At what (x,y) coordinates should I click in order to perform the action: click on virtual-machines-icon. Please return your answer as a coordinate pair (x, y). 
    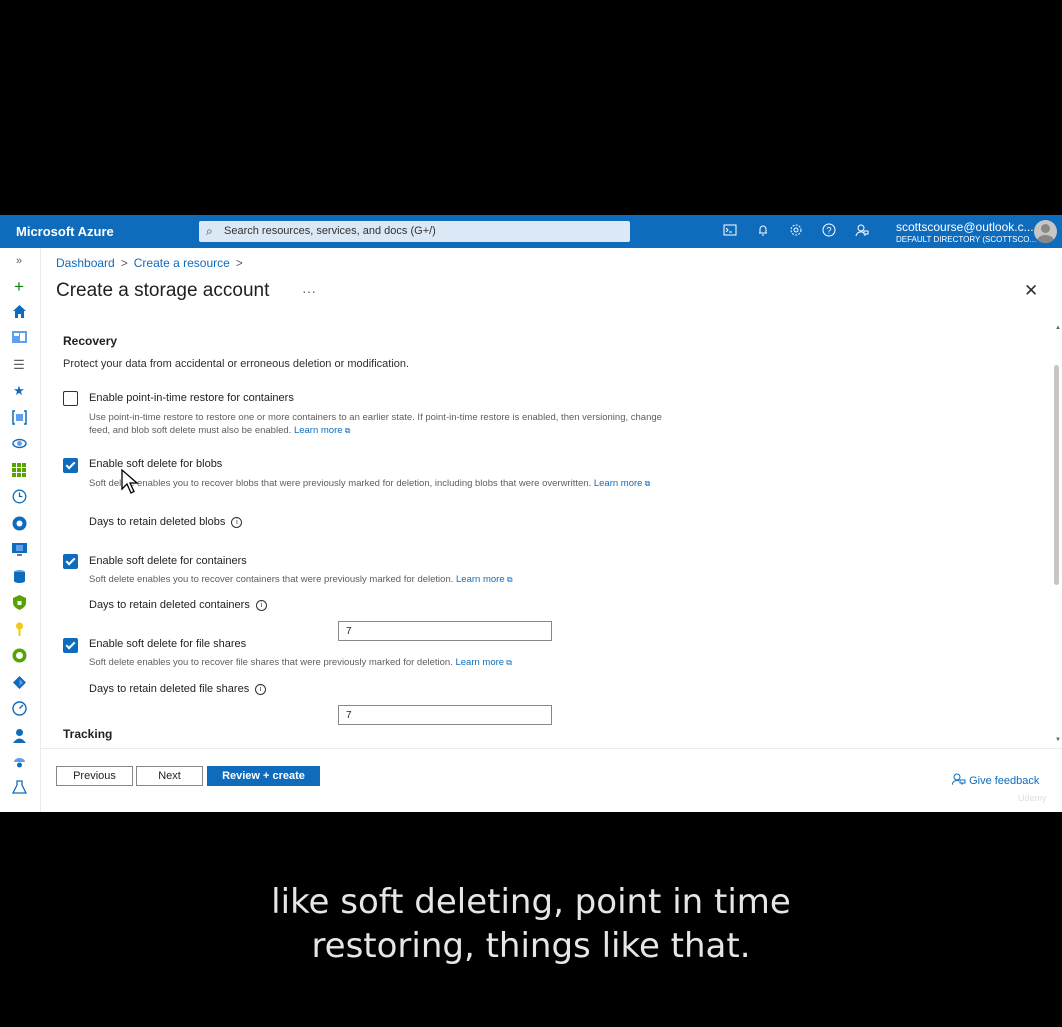
    Looking at the image, I should click on (19, 550).